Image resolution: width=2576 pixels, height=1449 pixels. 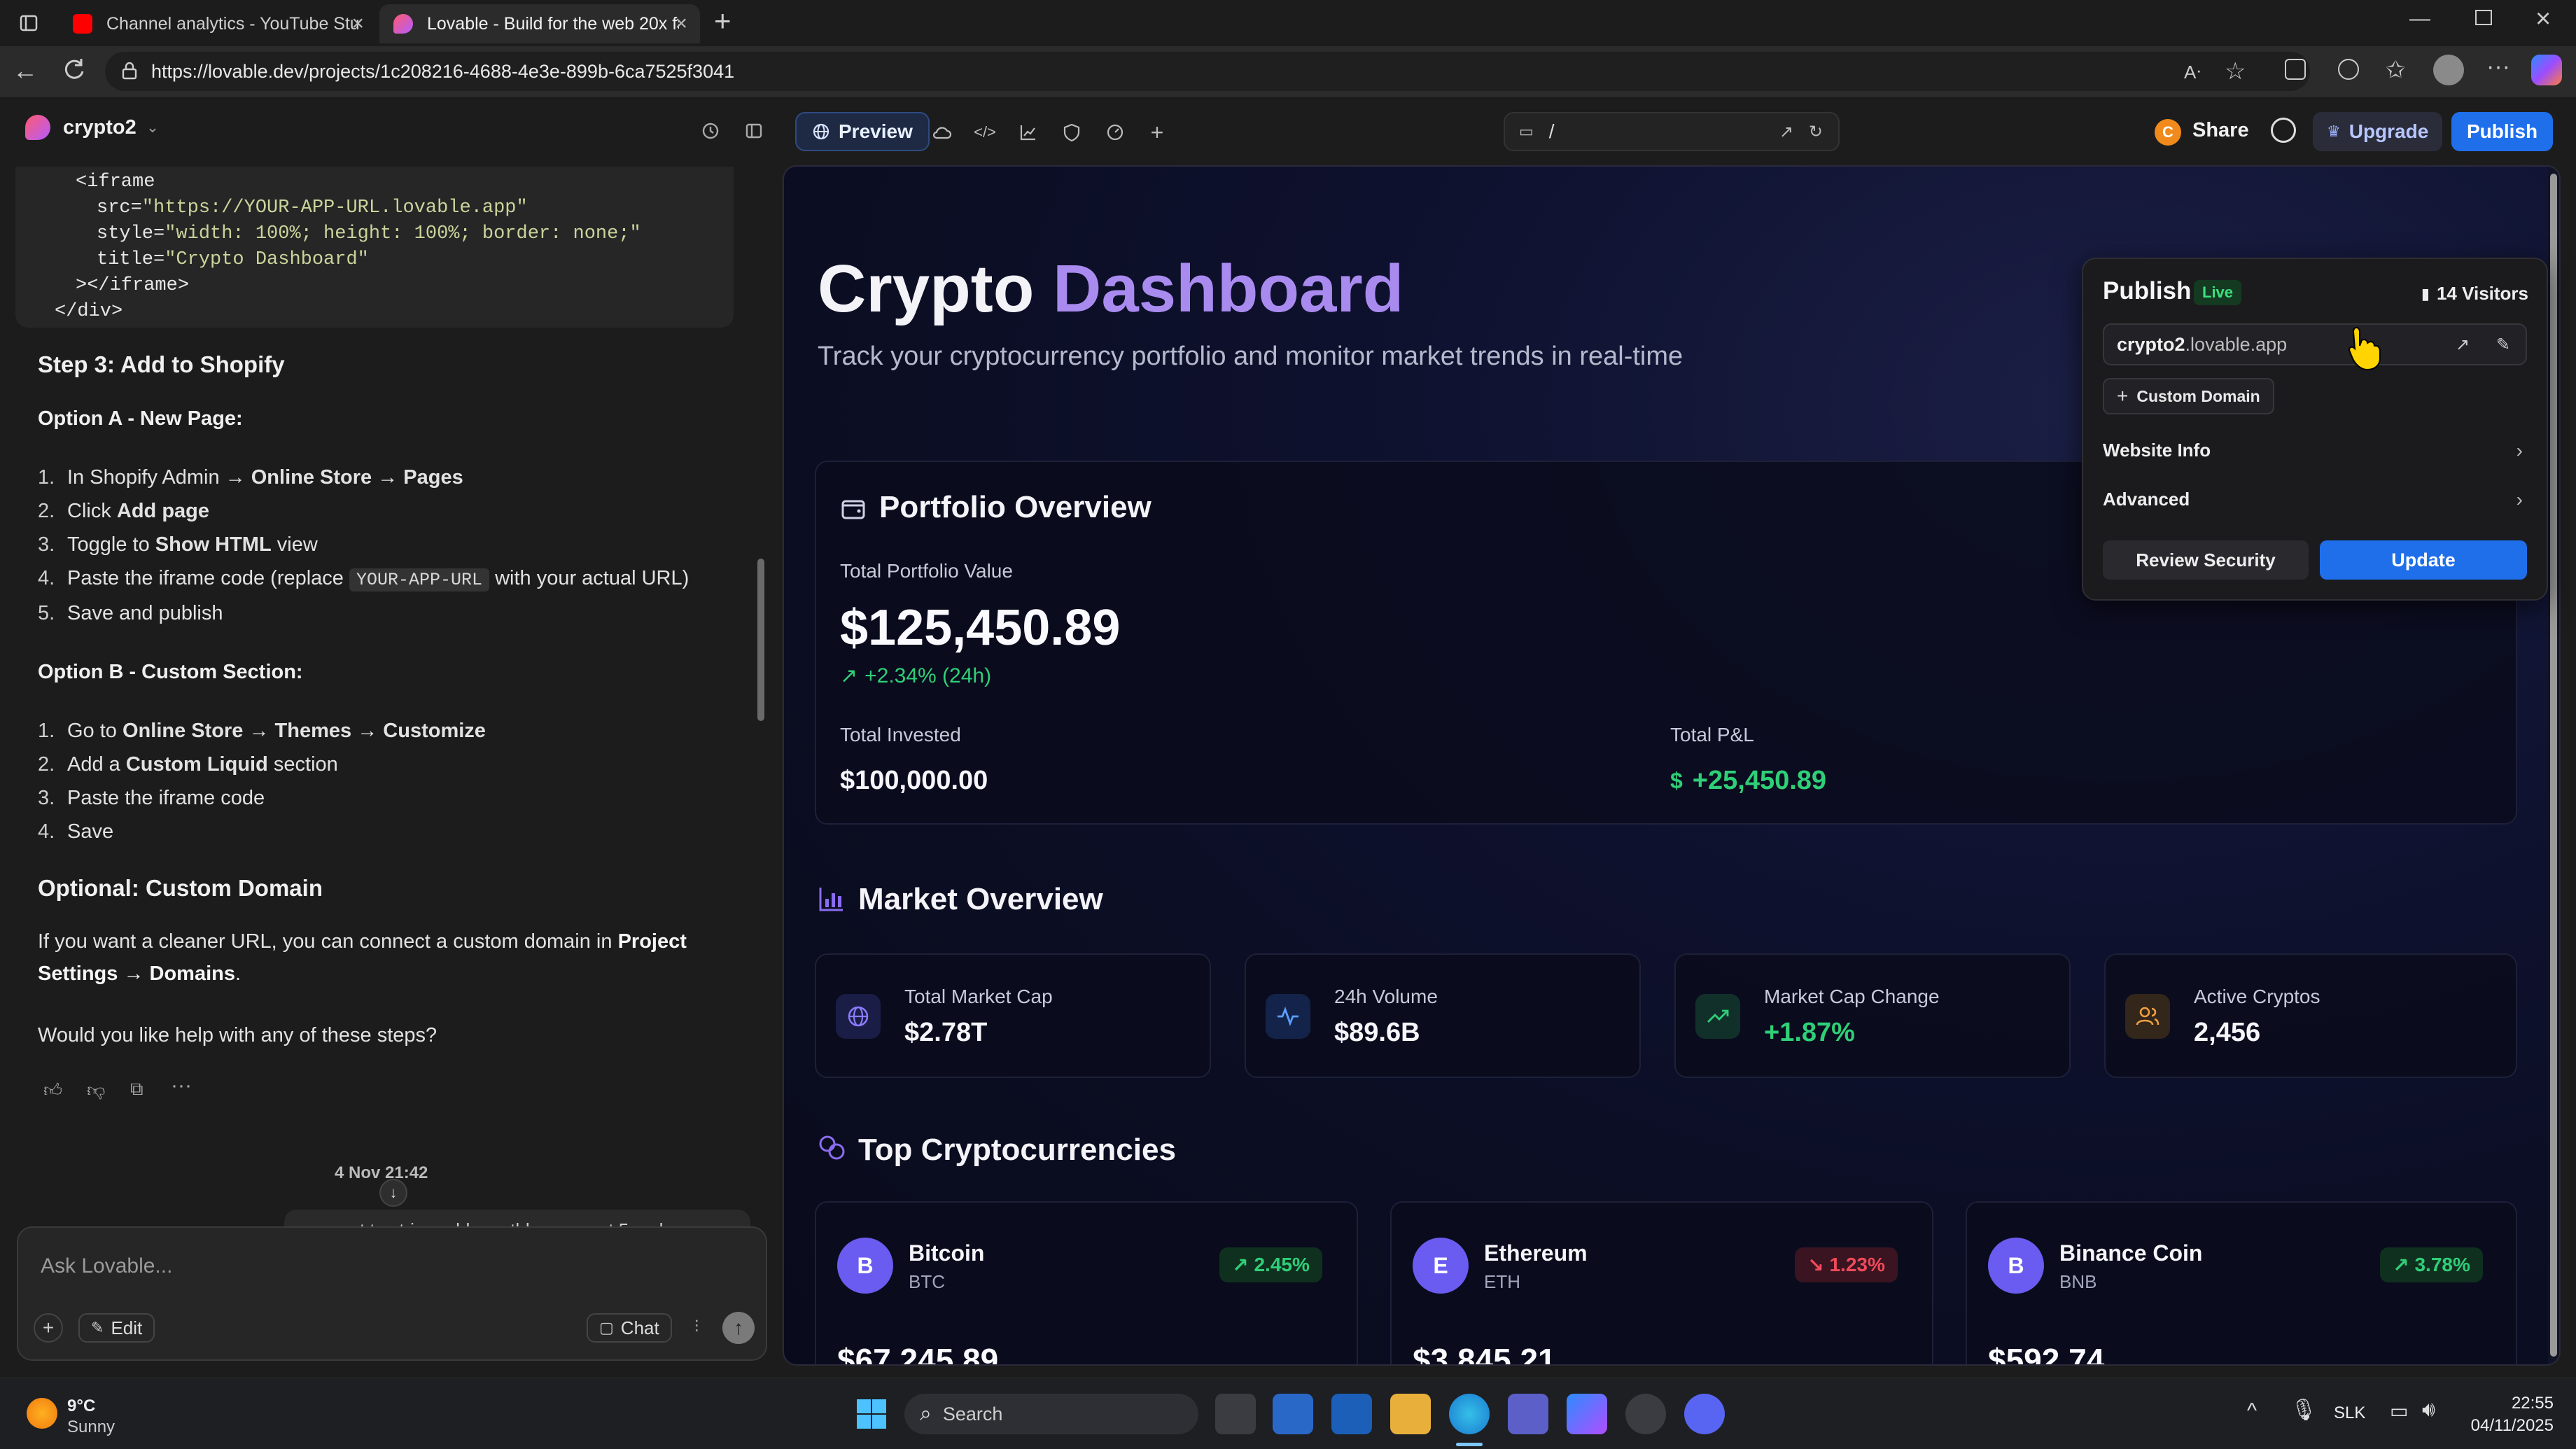 I want to click on website-info-row: Website Info ›, so click(x=2315, y=454).